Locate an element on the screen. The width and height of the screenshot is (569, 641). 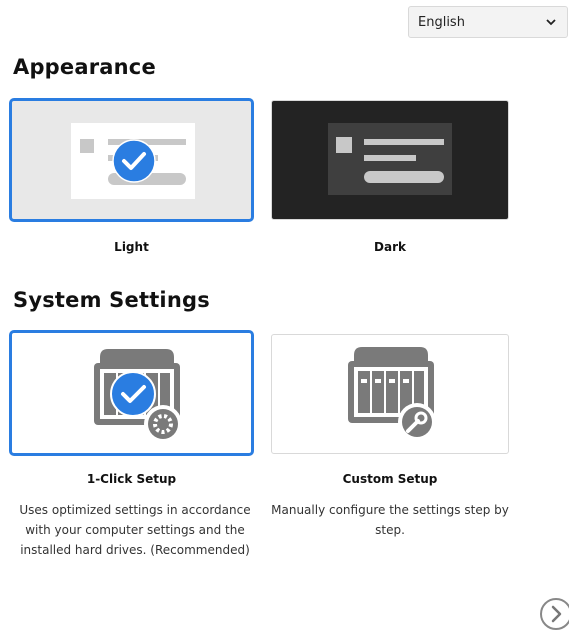
setup-card-one-click is located at coordinates (131, 393).